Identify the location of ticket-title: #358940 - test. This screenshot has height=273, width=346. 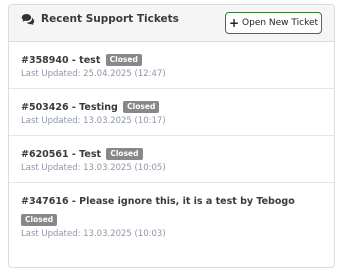
(61, 60).